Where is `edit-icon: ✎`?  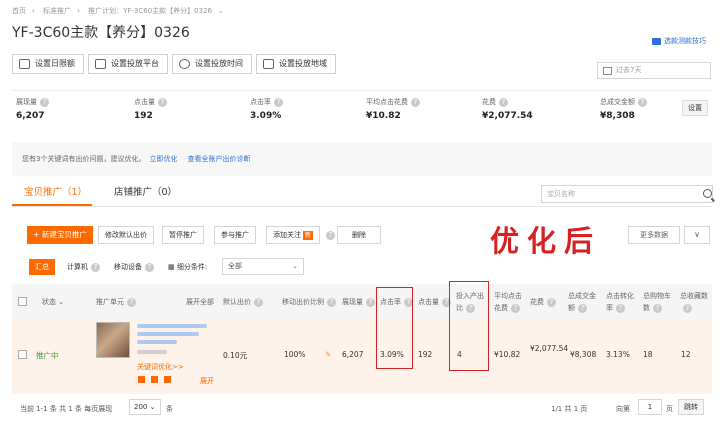 edit-icon: ✎ is located at coordinates (328, 354).